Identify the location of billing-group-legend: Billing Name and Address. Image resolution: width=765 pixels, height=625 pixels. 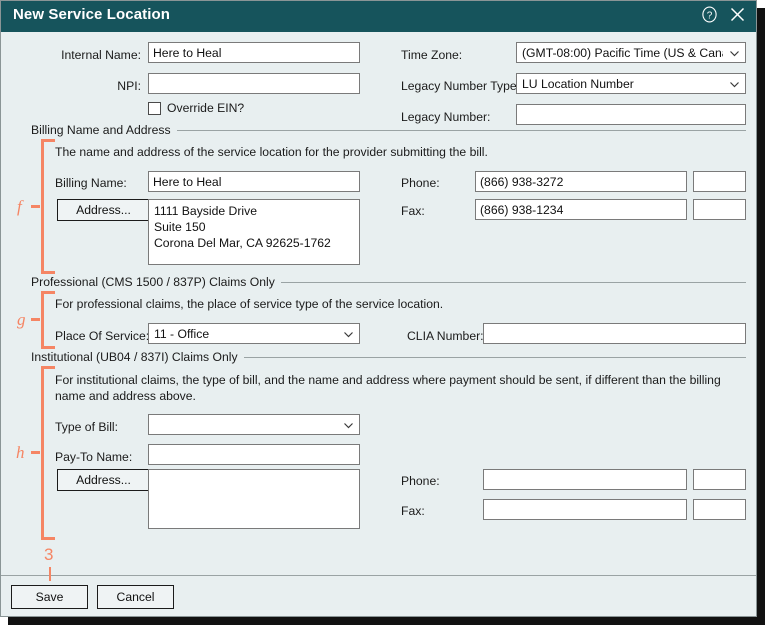
(104, 130).